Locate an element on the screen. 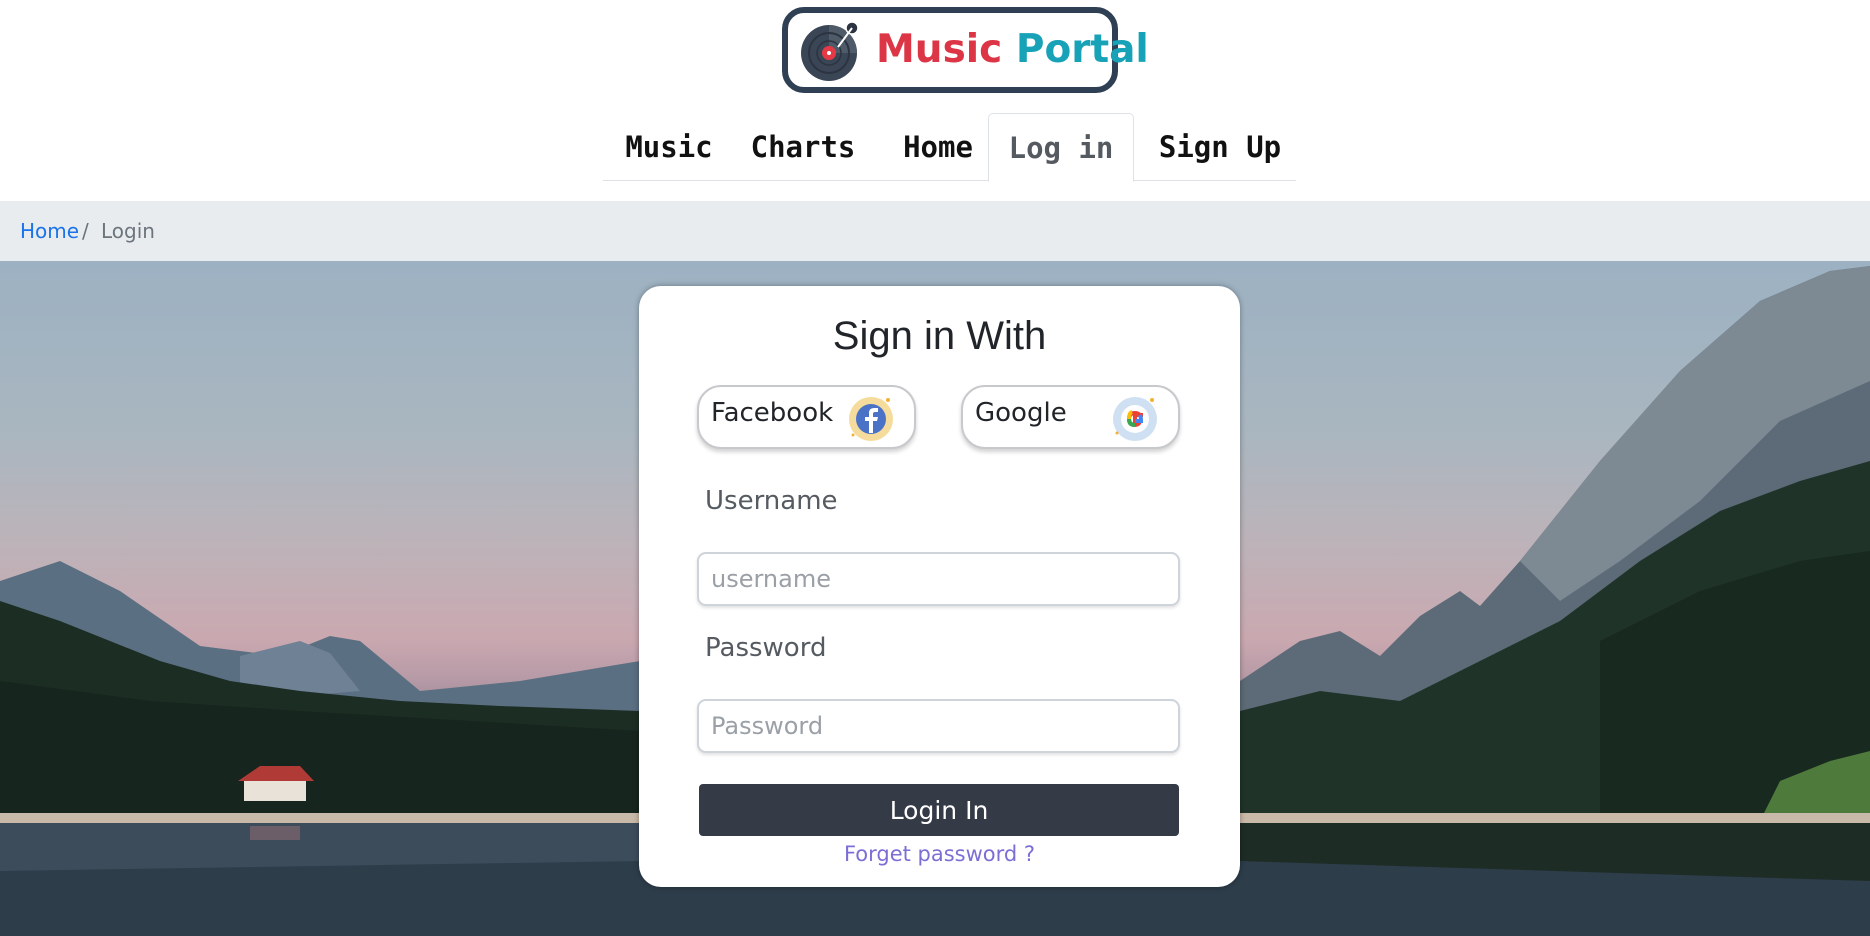  nav-item-home: Home is located at coordinates (938, 147).